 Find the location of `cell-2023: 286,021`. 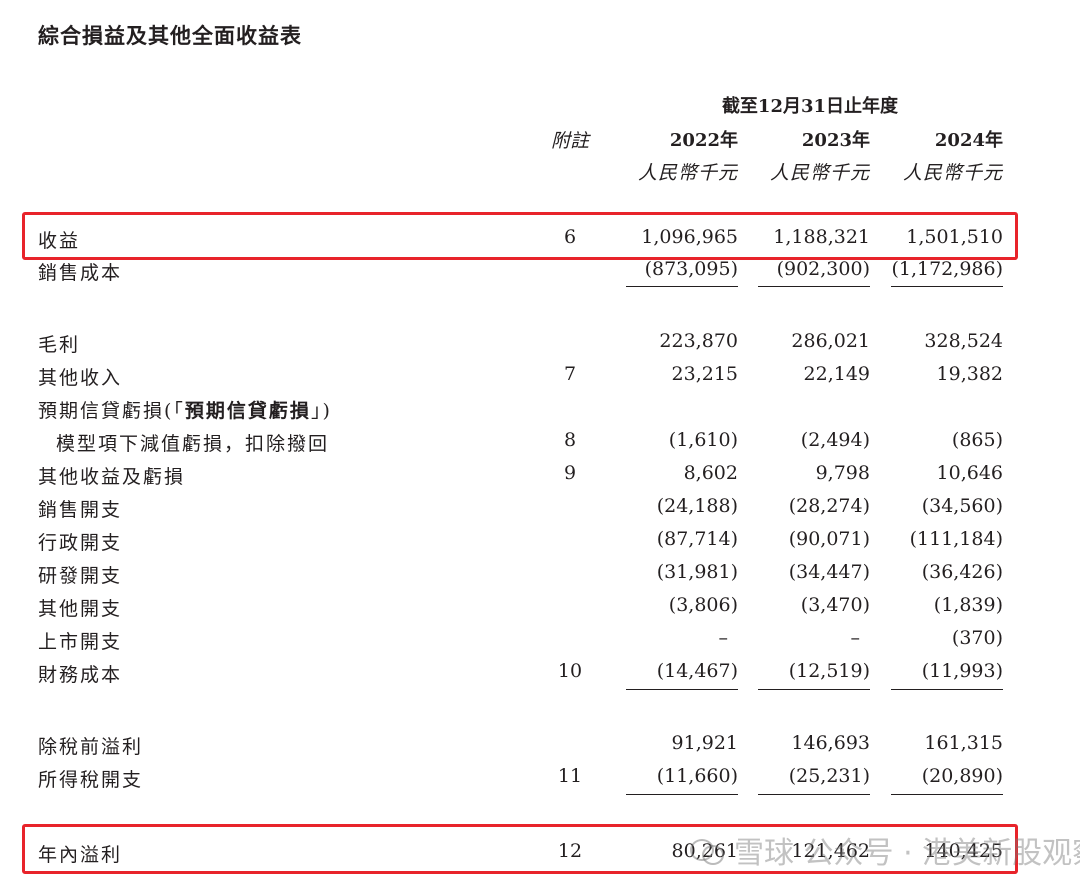

cell-2023: 286,021 is located at coordinates (830, 341).